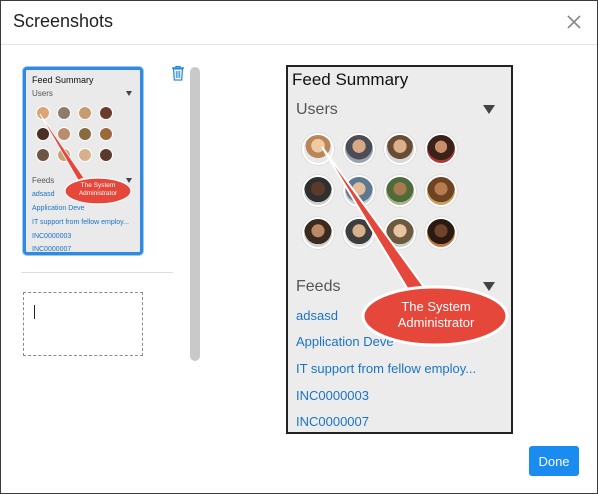 The height and width of the screenshot is (494, 598). Describe the element at coordinates (436, 323) in the screenshot. I see `annotation-line2: Administrator` at that location.